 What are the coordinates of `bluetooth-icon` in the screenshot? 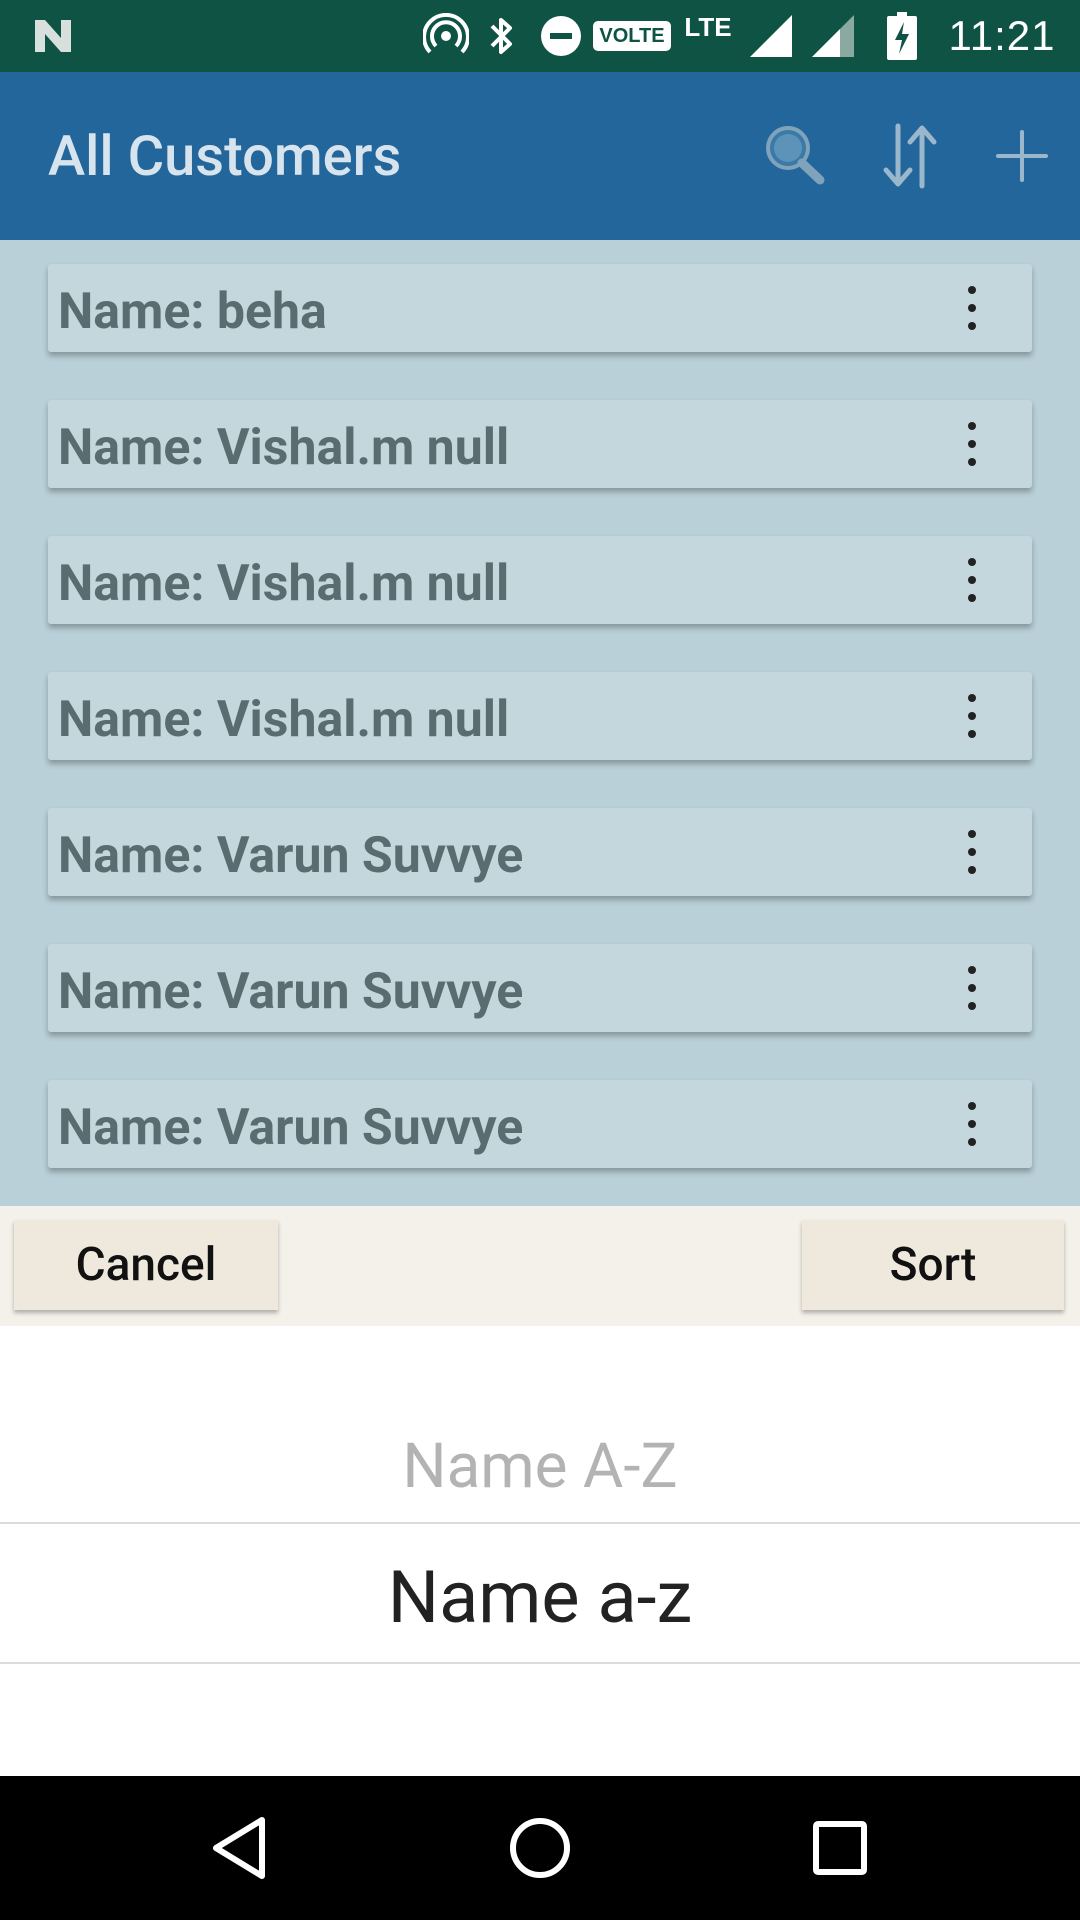 It's located at (502, 36).